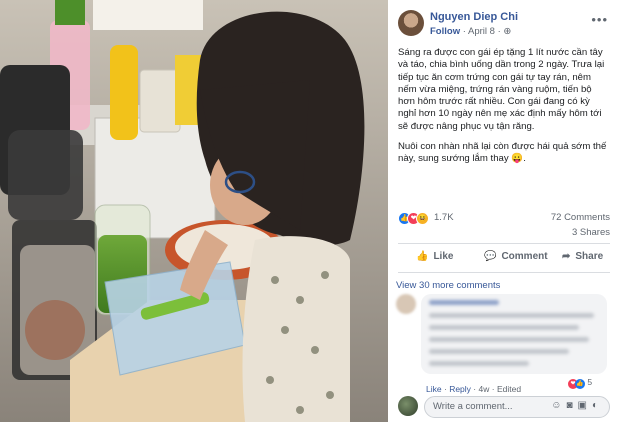 The height and width of the screenshot is (422, 620). I want to click on author-name: Nguyen Diep Chi, so click(474, 17).